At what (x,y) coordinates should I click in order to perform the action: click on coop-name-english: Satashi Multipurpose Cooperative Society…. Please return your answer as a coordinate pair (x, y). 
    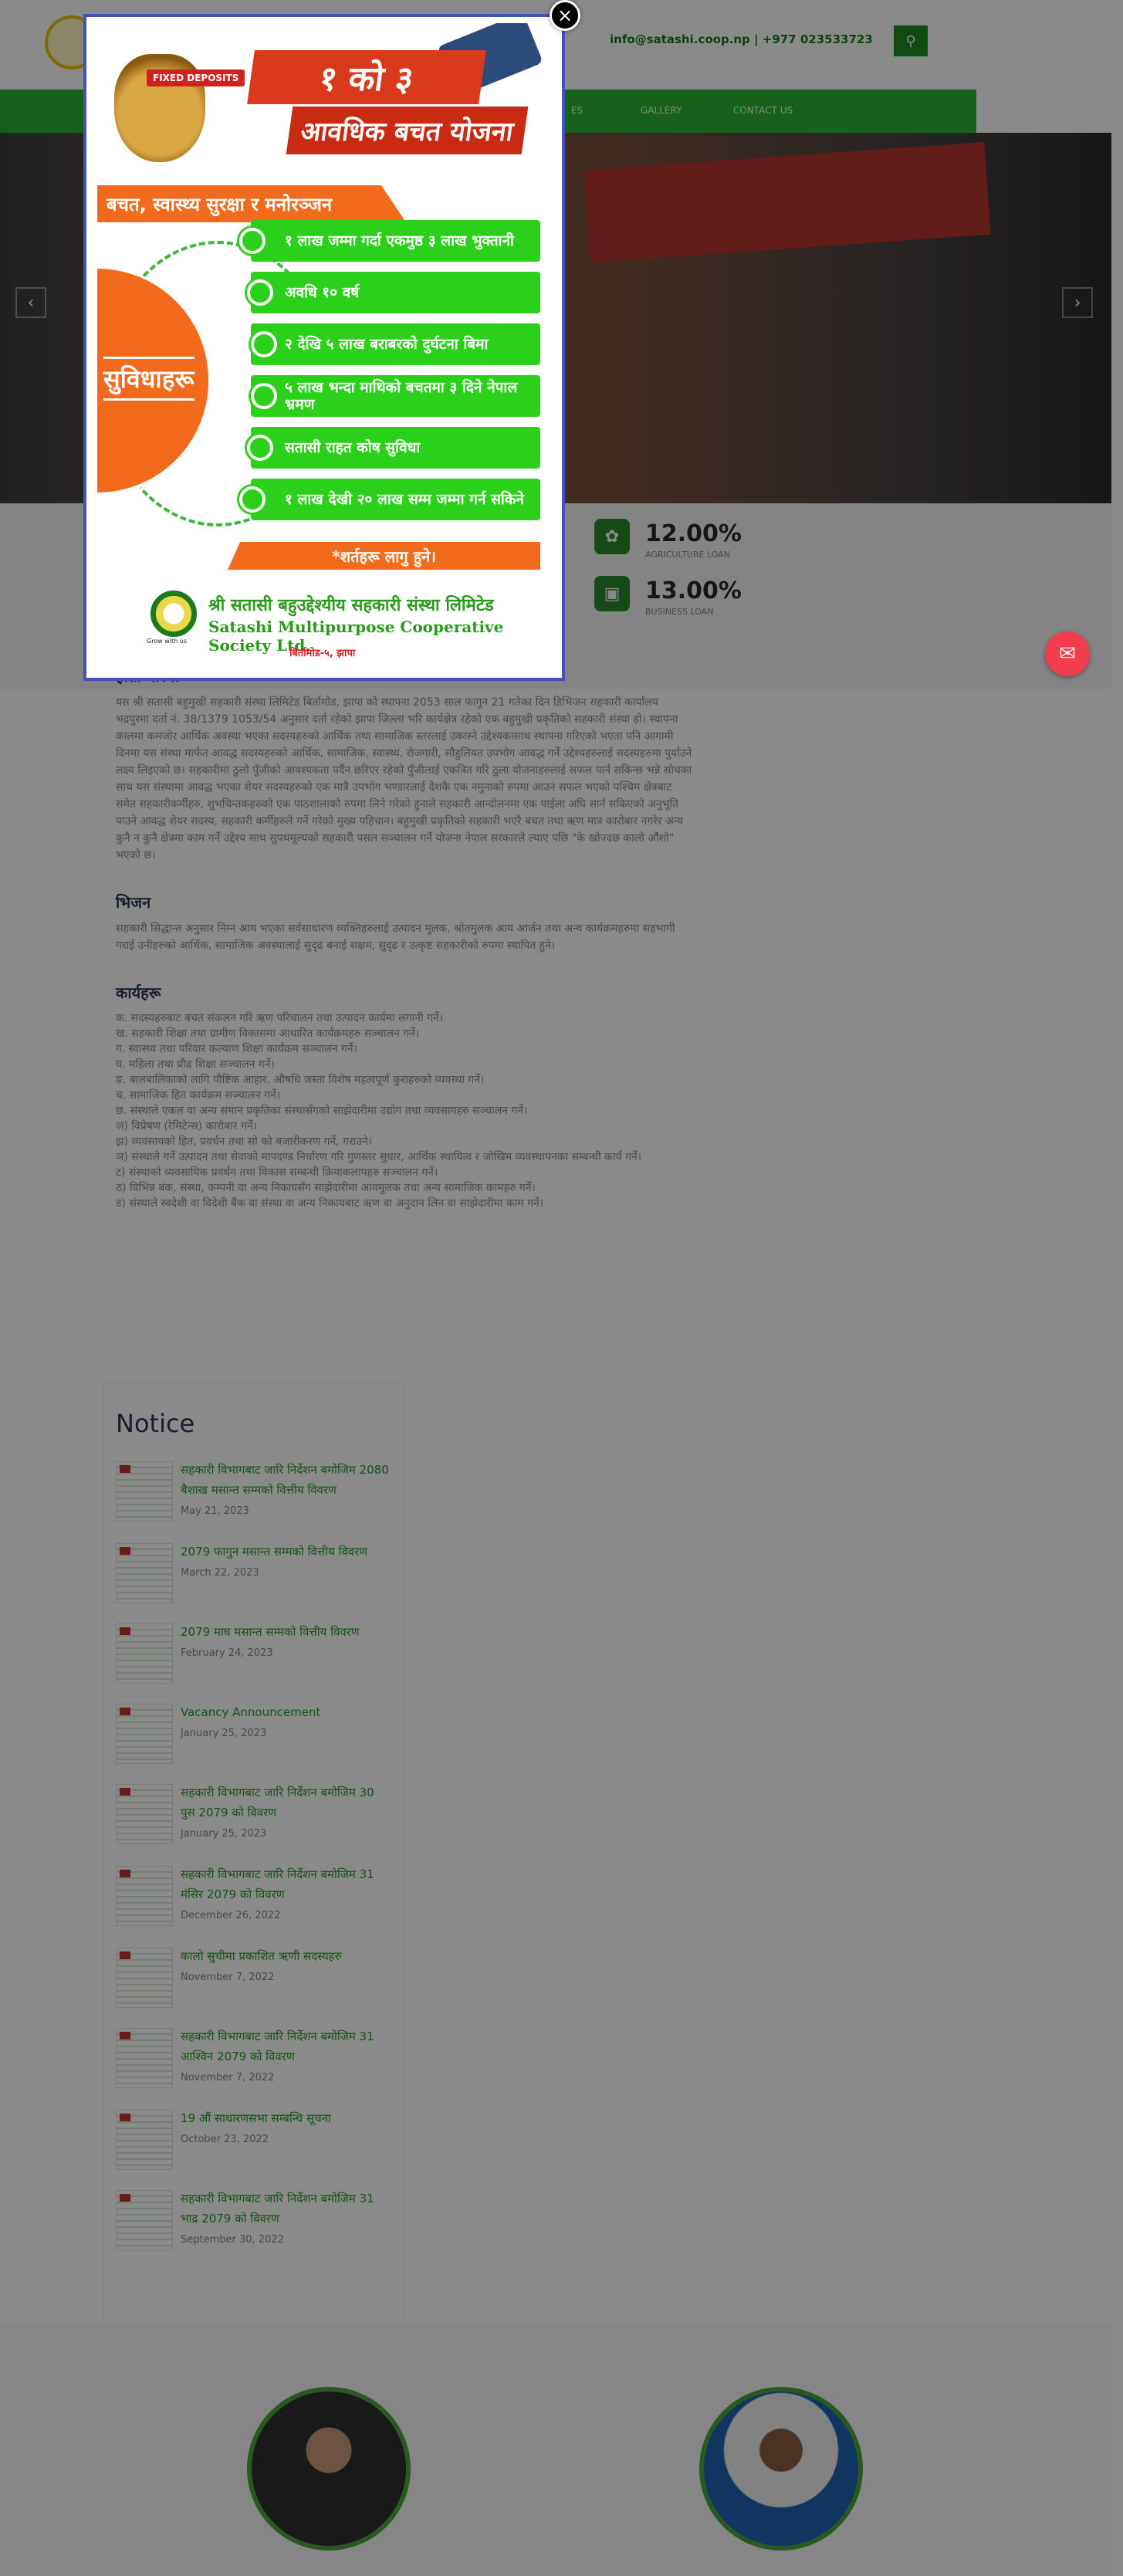
    Looking at the image, I should click on (356, 636).